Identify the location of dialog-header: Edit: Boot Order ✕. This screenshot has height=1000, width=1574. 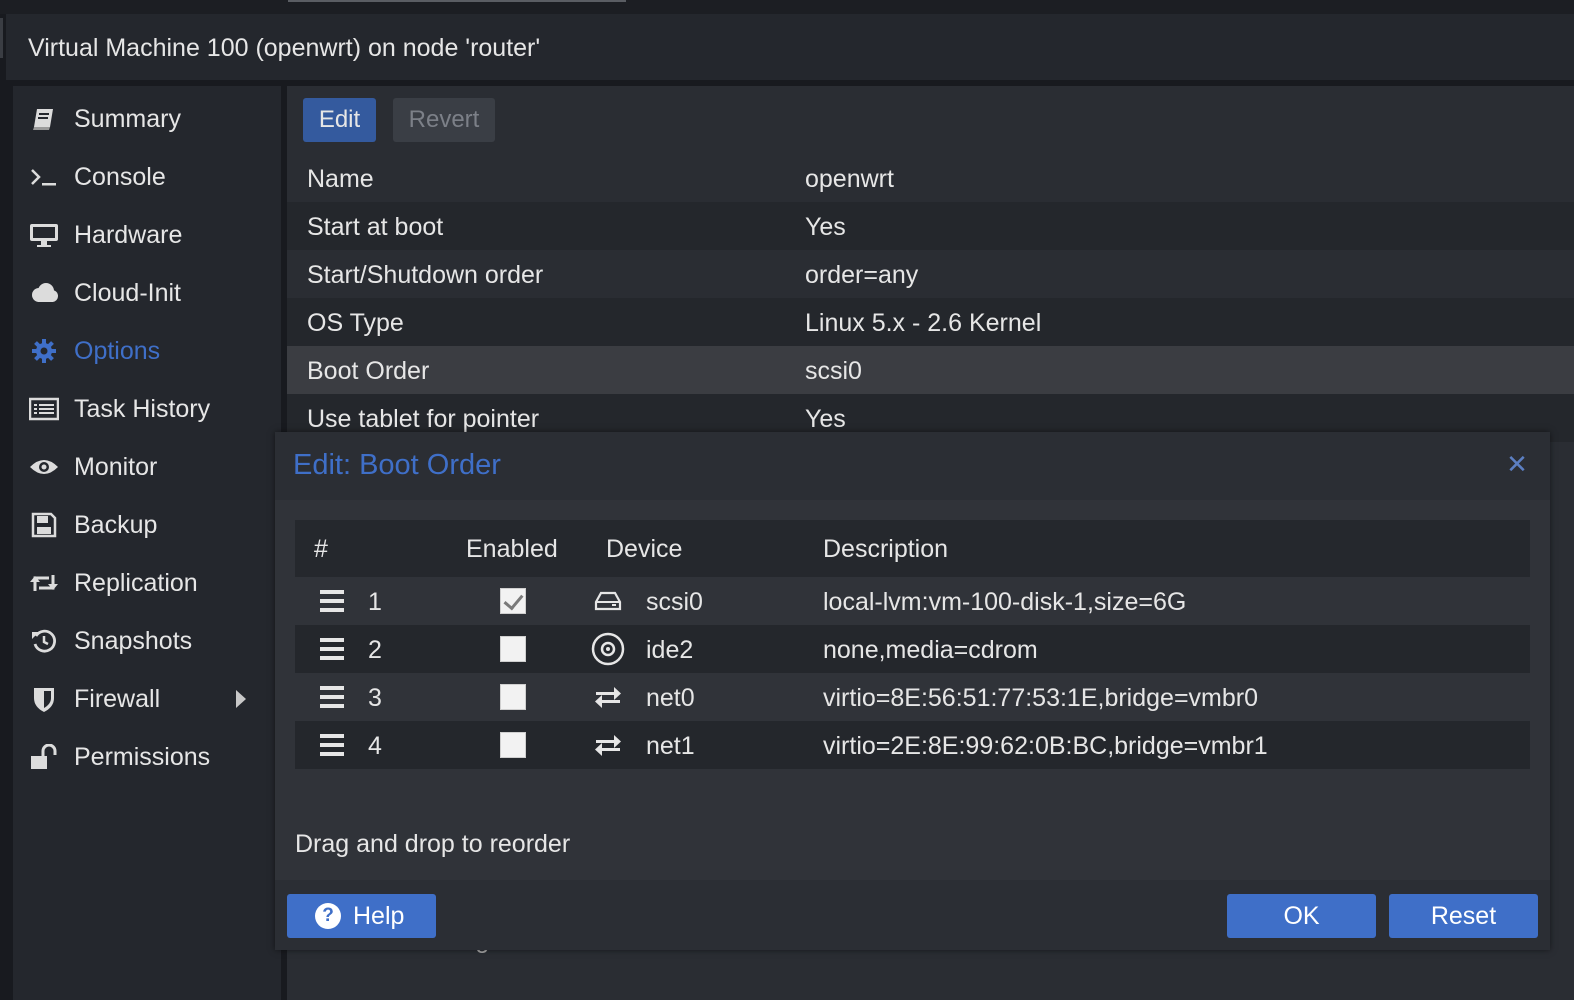
(912, 466).